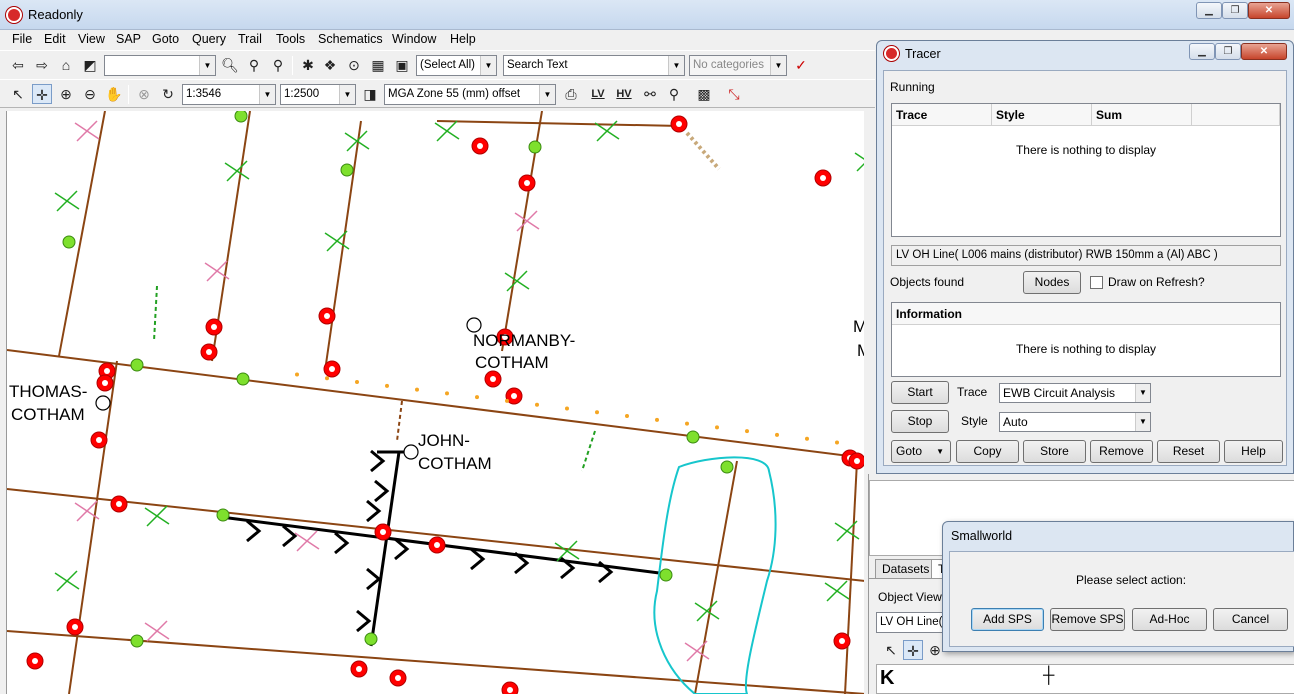 The height and width of the screenshot is (694, 1294). I want to click on select-all-combo: (Select All) ▼, so click(456, 65).